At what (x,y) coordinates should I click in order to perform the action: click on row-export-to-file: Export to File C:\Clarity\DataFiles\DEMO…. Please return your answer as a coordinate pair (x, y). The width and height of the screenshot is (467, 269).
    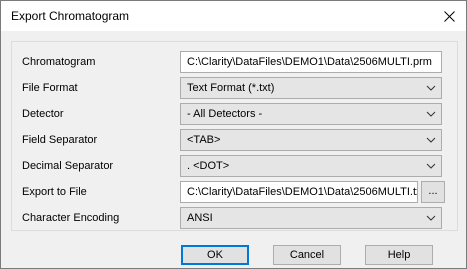
    Looking at the image, I should click on (234, 193).